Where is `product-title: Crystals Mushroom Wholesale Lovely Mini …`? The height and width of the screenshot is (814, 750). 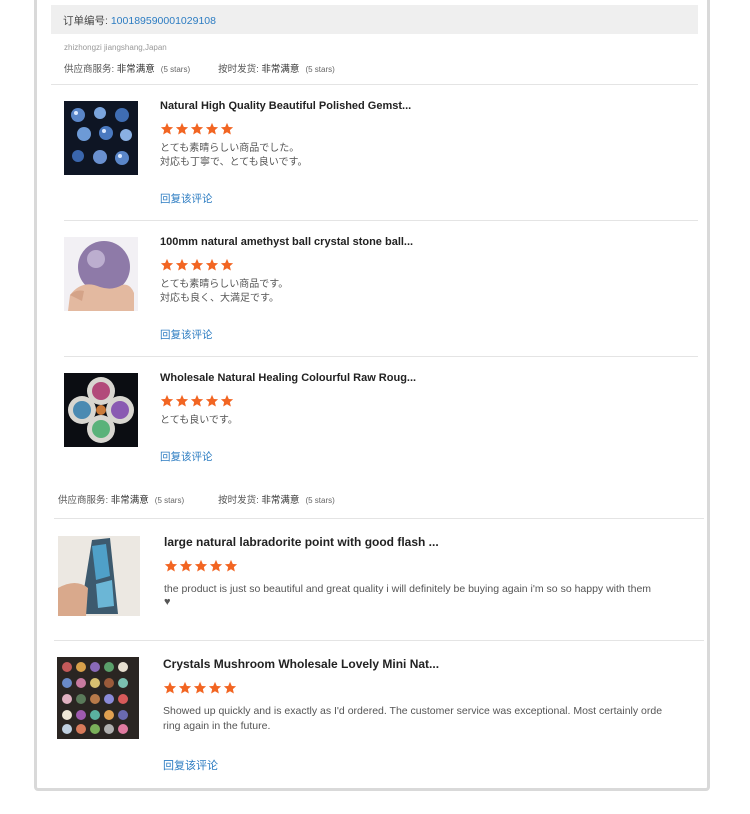
product-title: Crystals Mushroom Wholesale Lovely Mini … is located at coordinates (301, 664).